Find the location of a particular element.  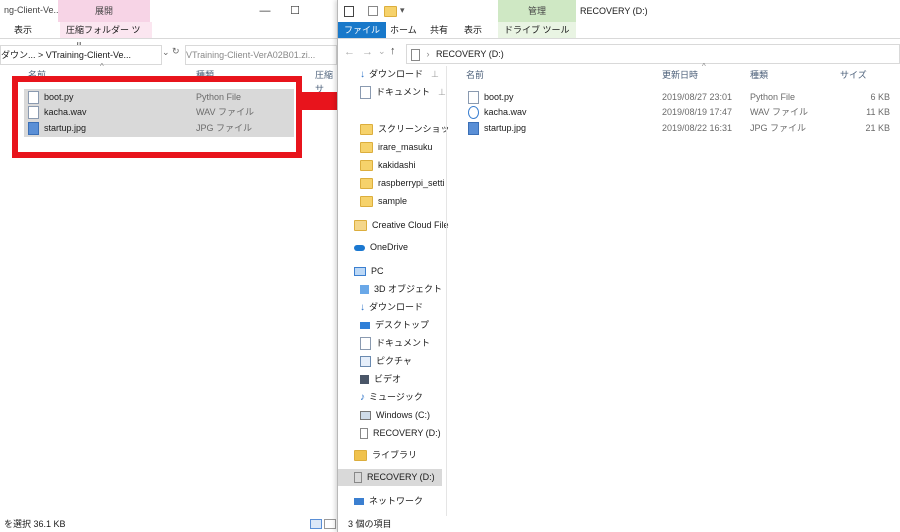

right-window-title: RECOVERY (D:) is located at coordinates (614, 11).